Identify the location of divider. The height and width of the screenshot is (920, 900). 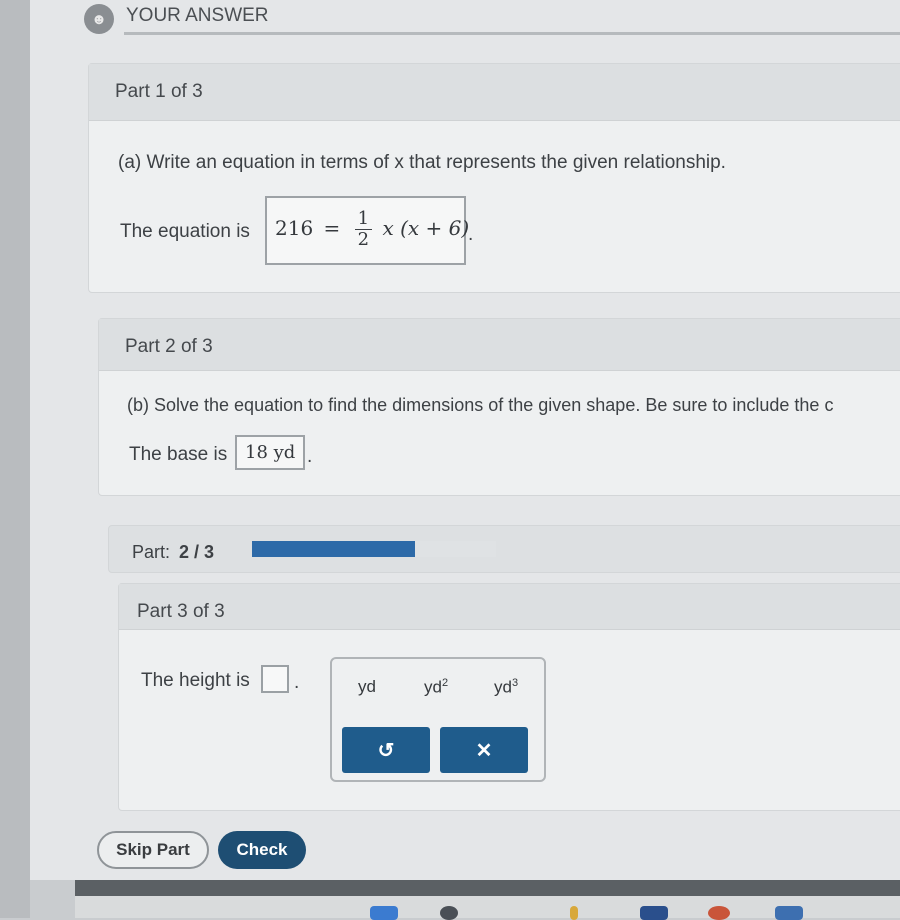
(512, 33).